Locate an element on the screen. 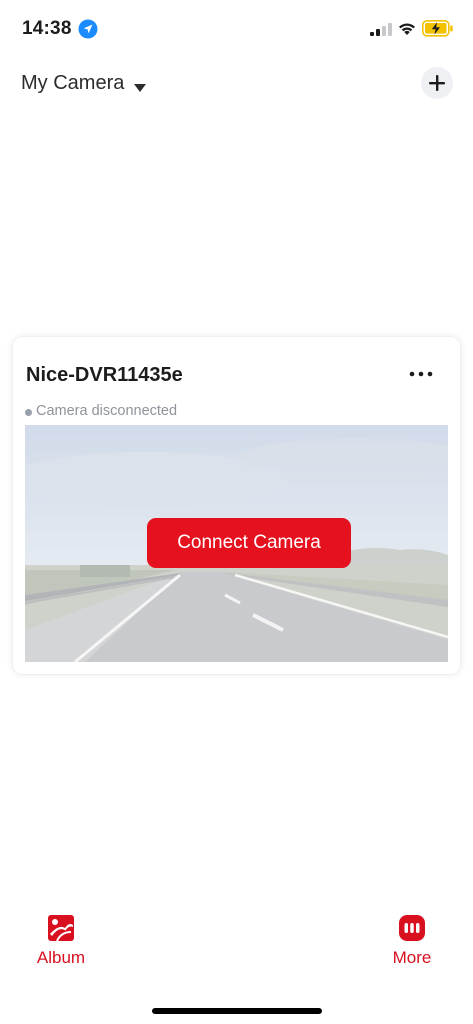 Image resolution: width=473 pixels, height=1024 pixels. status-bar: 14:38 is located at coordinates (236, 30).